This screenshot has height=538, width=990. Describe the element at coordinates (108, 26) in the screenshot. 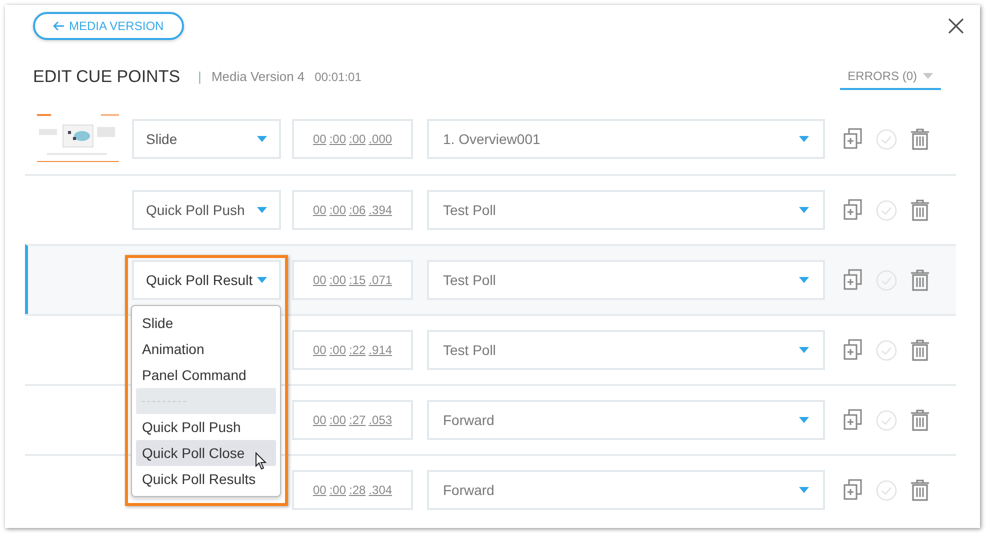

I see `back-button: MEDIA VERSION` at that location.